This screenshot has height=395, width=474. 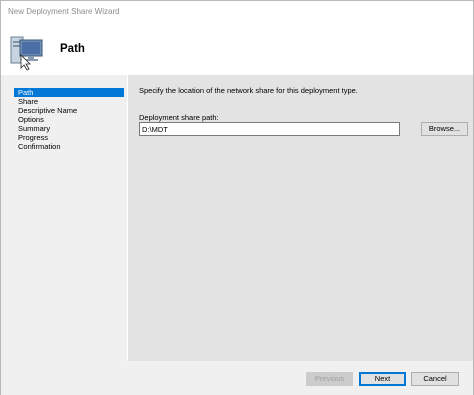 I want to click on window-title: New Deployment Share Wizard, so click(x=64, y=11).